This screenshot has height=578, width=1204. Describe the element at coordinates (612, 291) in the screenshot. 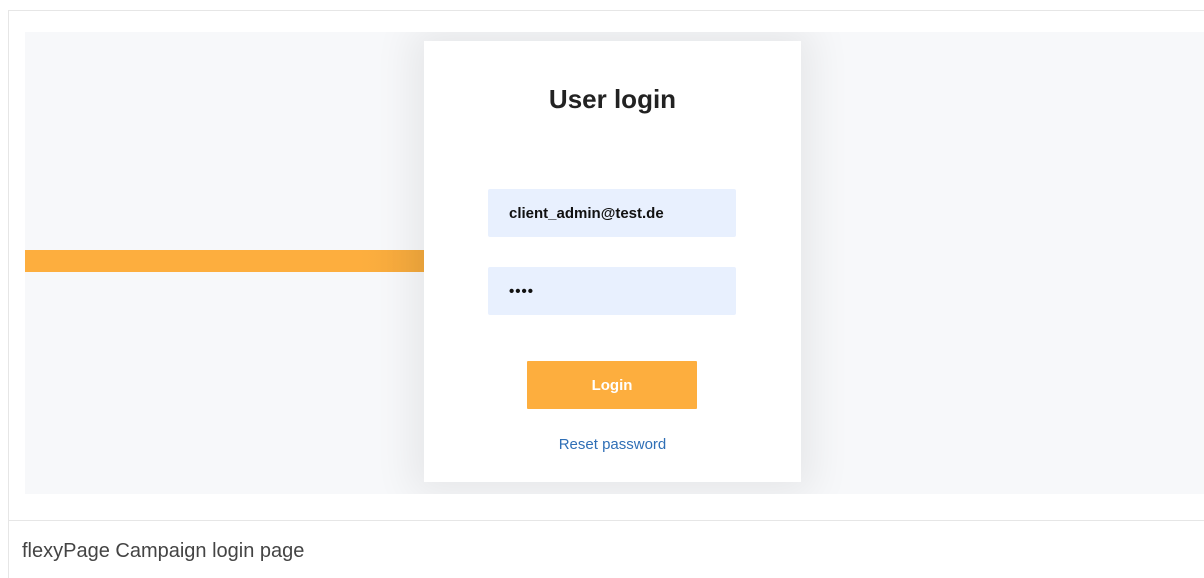

I see `password-input` at that location.